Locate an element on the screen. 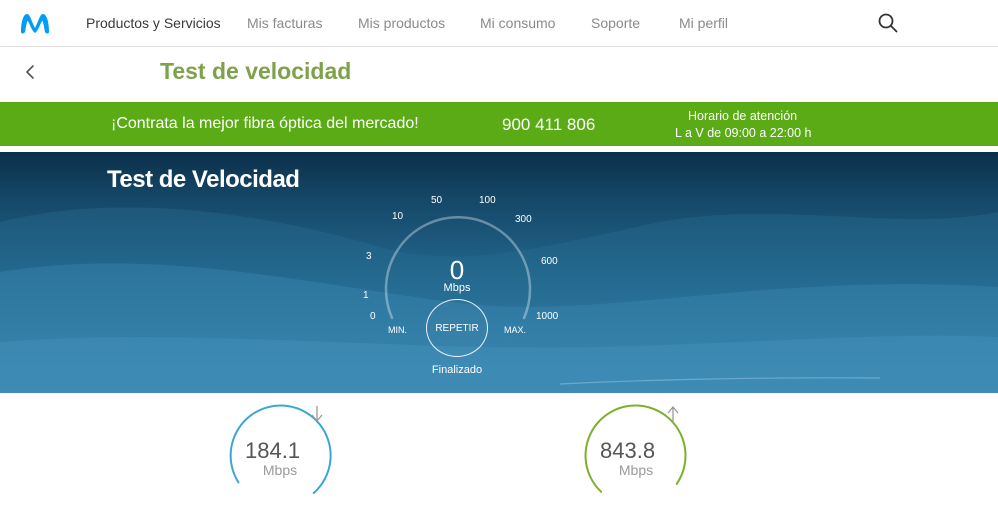 This screenshot has height=522, width=998. gauge-tick-1000: 1000 is located at coordinates (547, 316).